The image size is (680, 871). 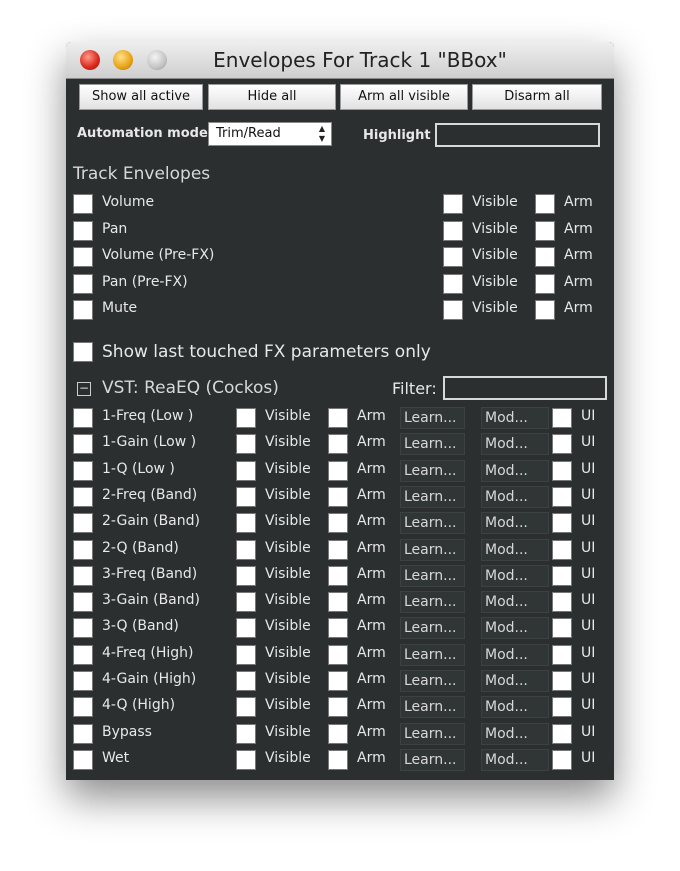 What do you see at coordinates (537, 97) in the screenshot?
I see `disarm-all-button: Disarm all` at bounding box center [537, 97].